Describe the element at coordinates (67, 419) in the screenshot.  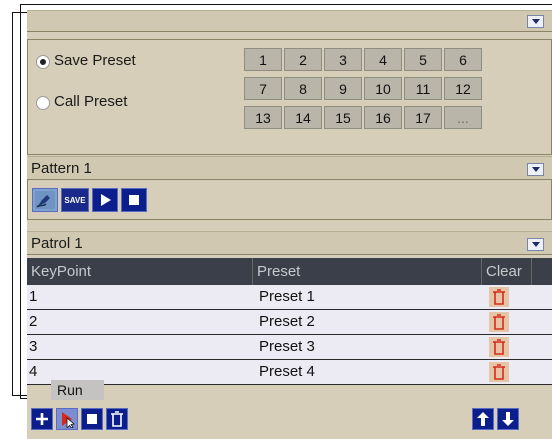
I see `run-icon` at that location.